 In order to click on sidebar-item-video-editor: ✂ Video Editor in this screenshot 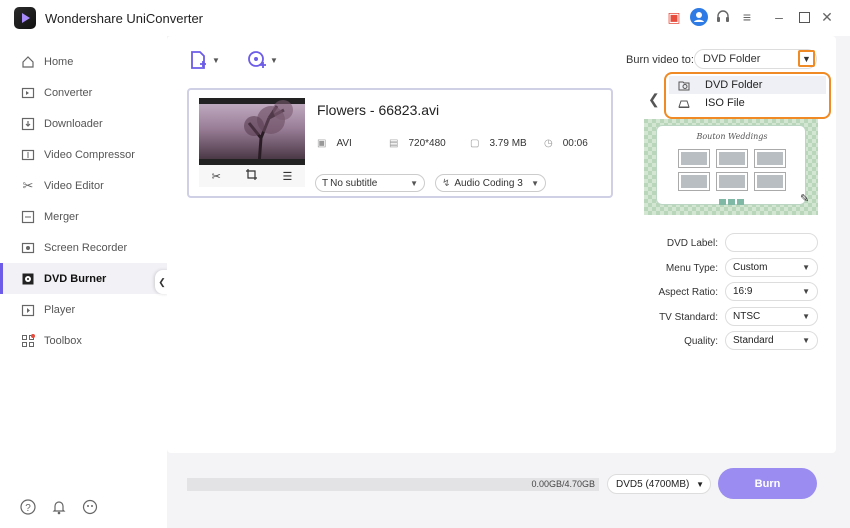, I will do `click(83, 185)`.